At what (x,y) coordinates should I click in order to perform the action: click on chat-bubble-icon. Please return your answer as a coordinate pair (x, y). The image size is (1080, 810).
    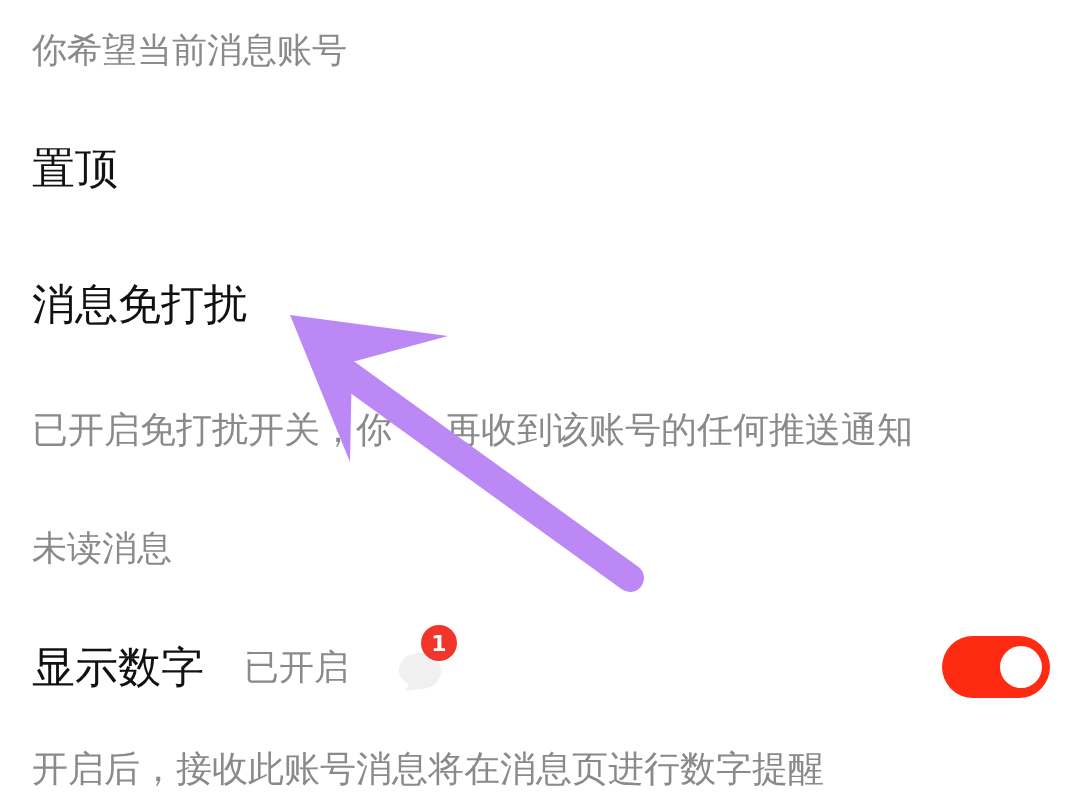
    Looking at the image, I should click on (420, 672).